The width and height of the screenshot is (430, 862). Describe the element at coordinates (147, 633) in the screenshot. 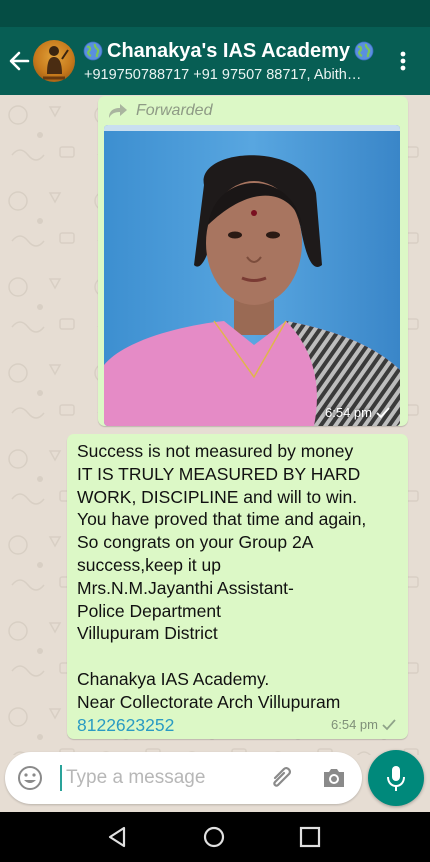

I see `message-line: Villupuram District` at that location.